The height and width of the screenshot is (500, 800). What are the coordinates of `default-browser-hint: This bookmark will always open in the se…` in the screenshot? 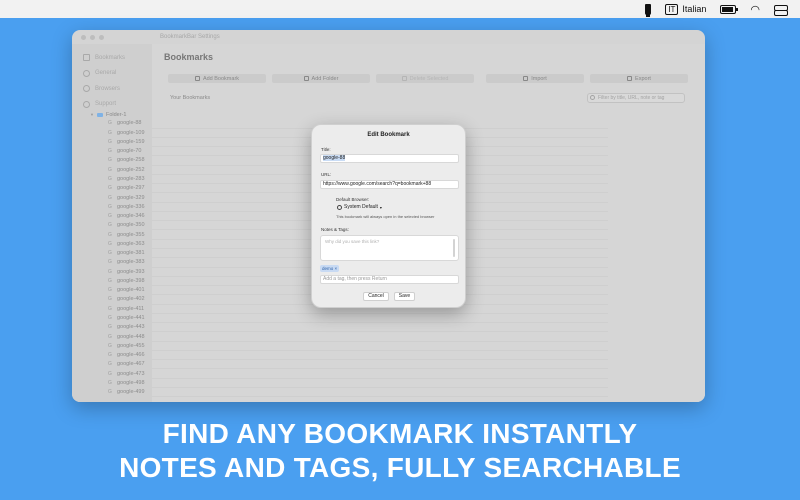 It's located at (385, 216).